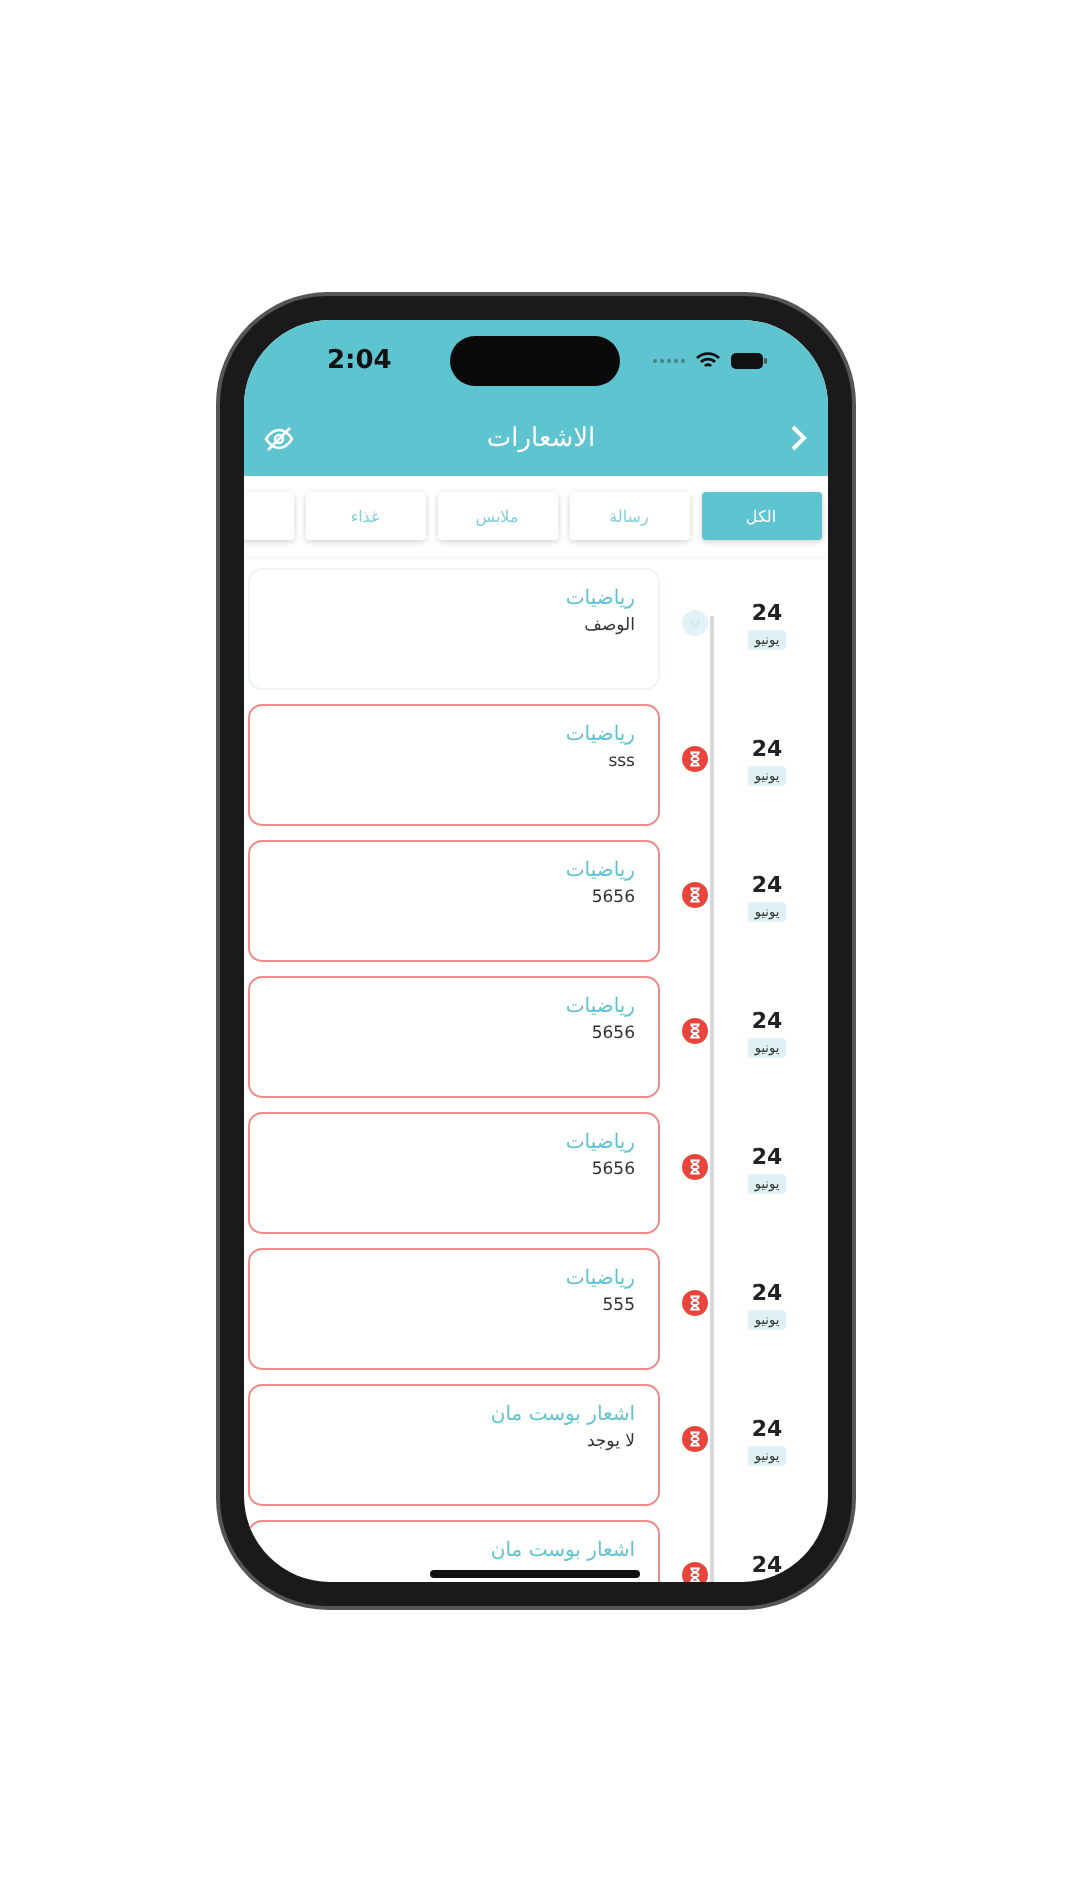  Describe the element at coordinates (453, 629) in the screenshot. I see `notification-card: رياضيات الوصف` at that location.